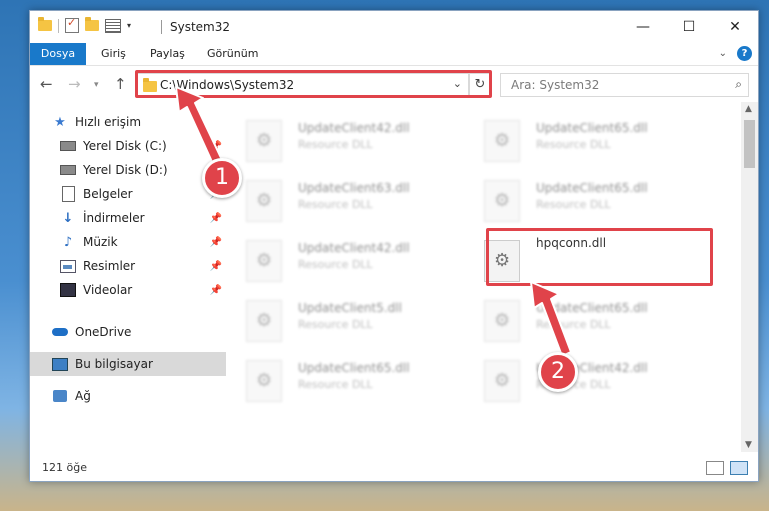 The image size is (769, 511). What do you see at coordinates (68, 242) in the screenshot?
I see `music-icon: ♪` at bounding box center [68, 242].